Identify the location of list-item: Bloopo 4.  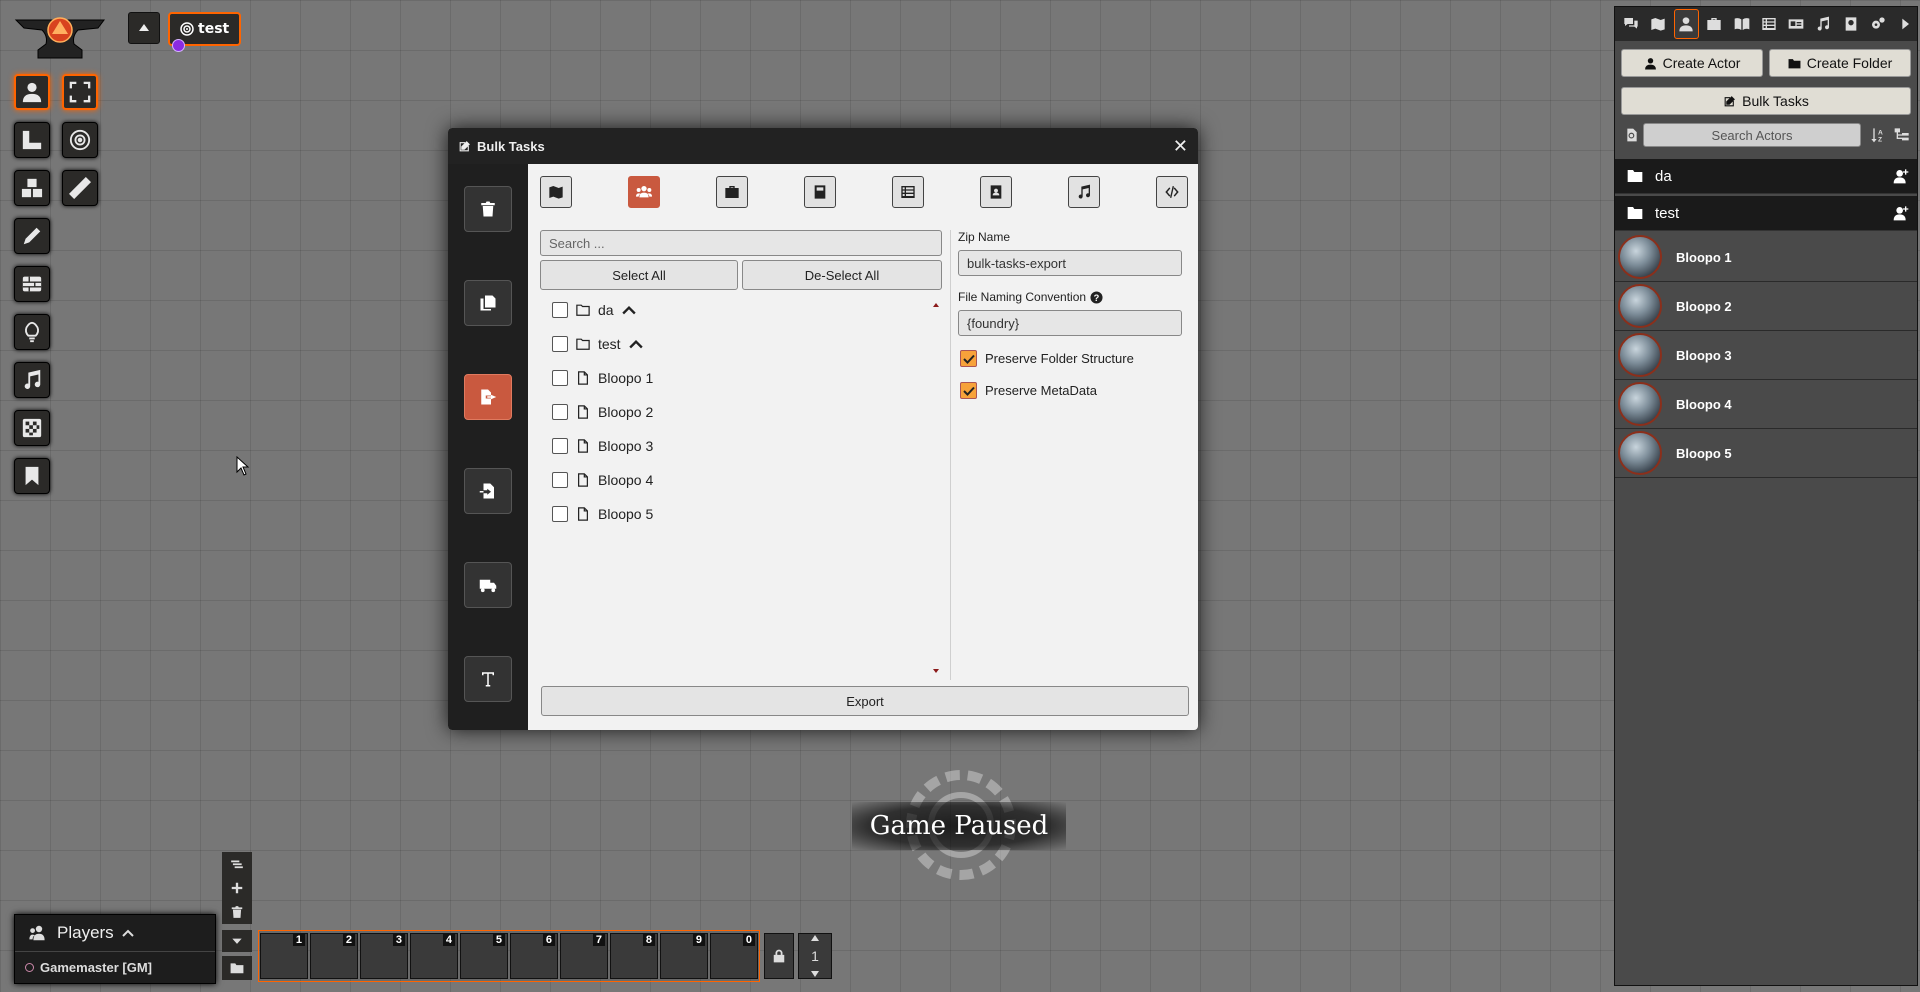
(602, 480).